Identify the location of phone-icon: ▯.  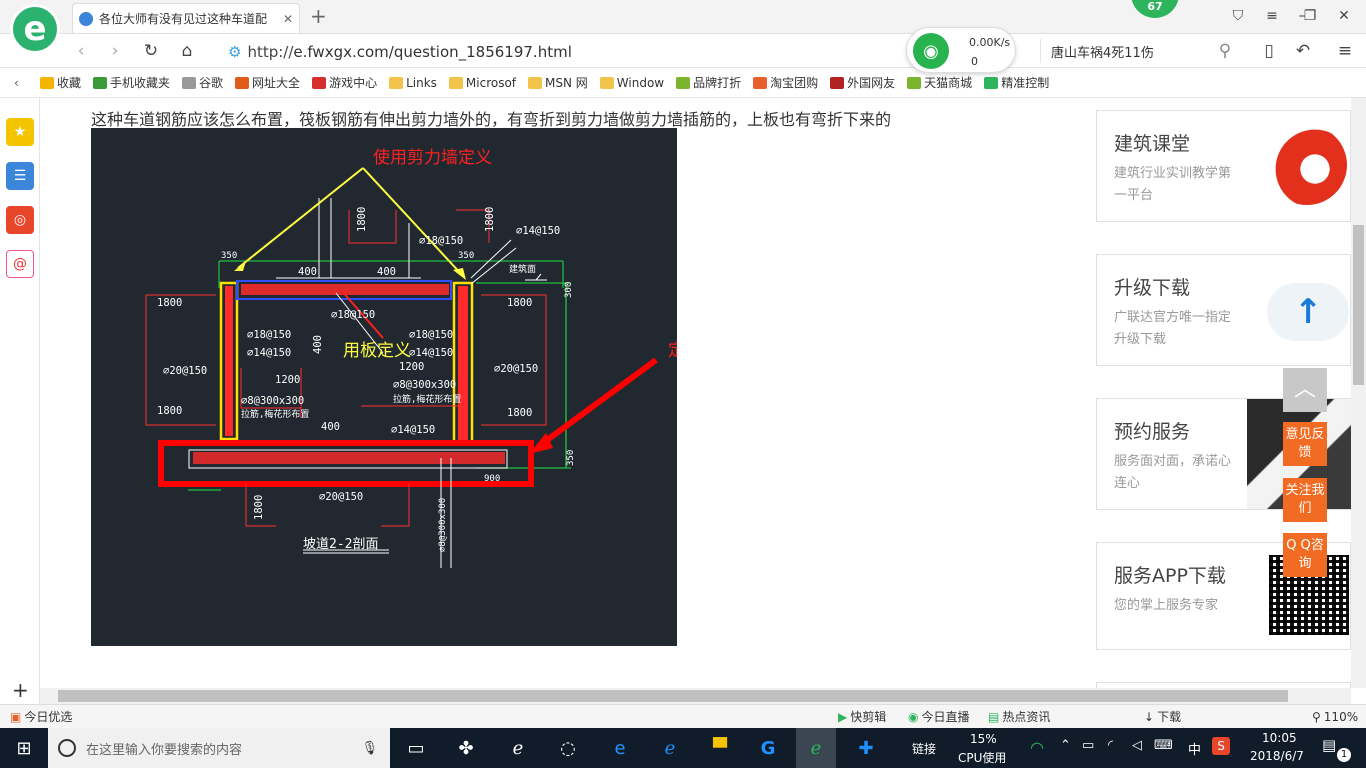
(1269, 51).